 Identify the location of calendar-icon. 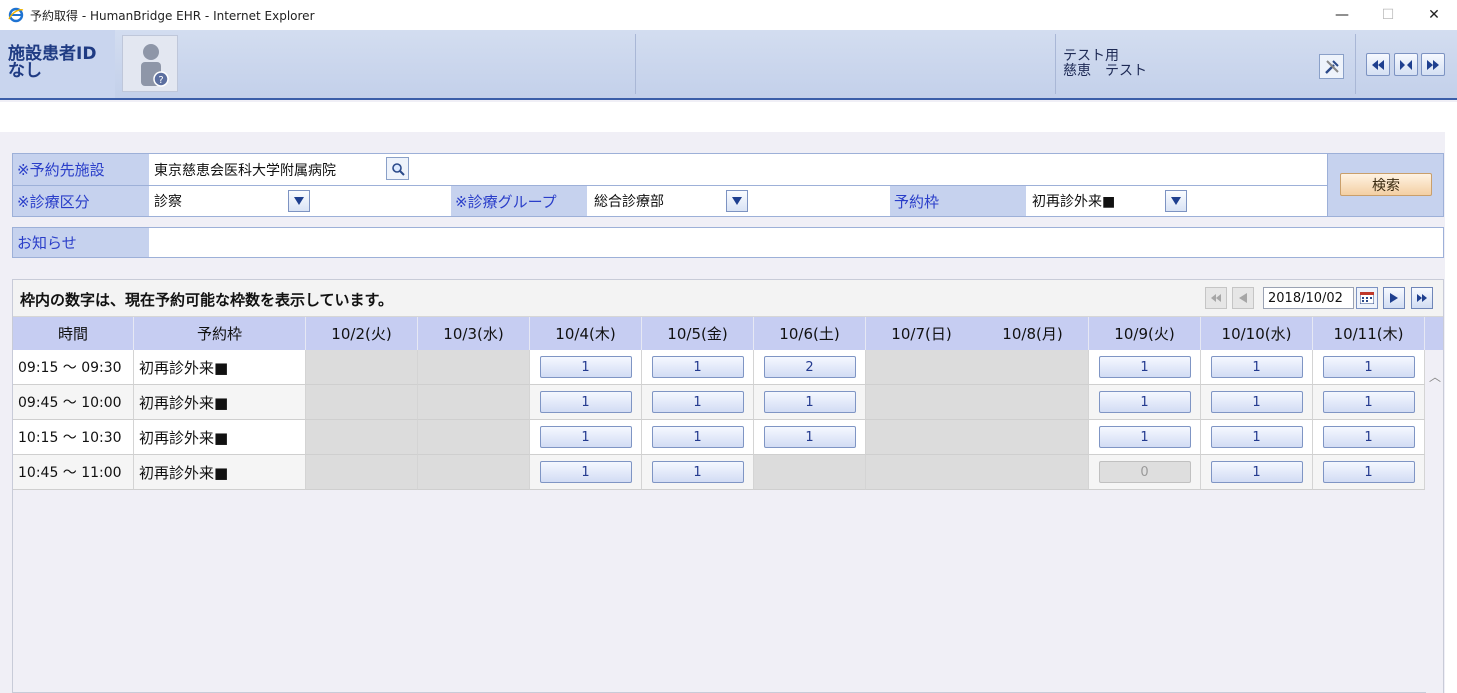
(1367, 298).